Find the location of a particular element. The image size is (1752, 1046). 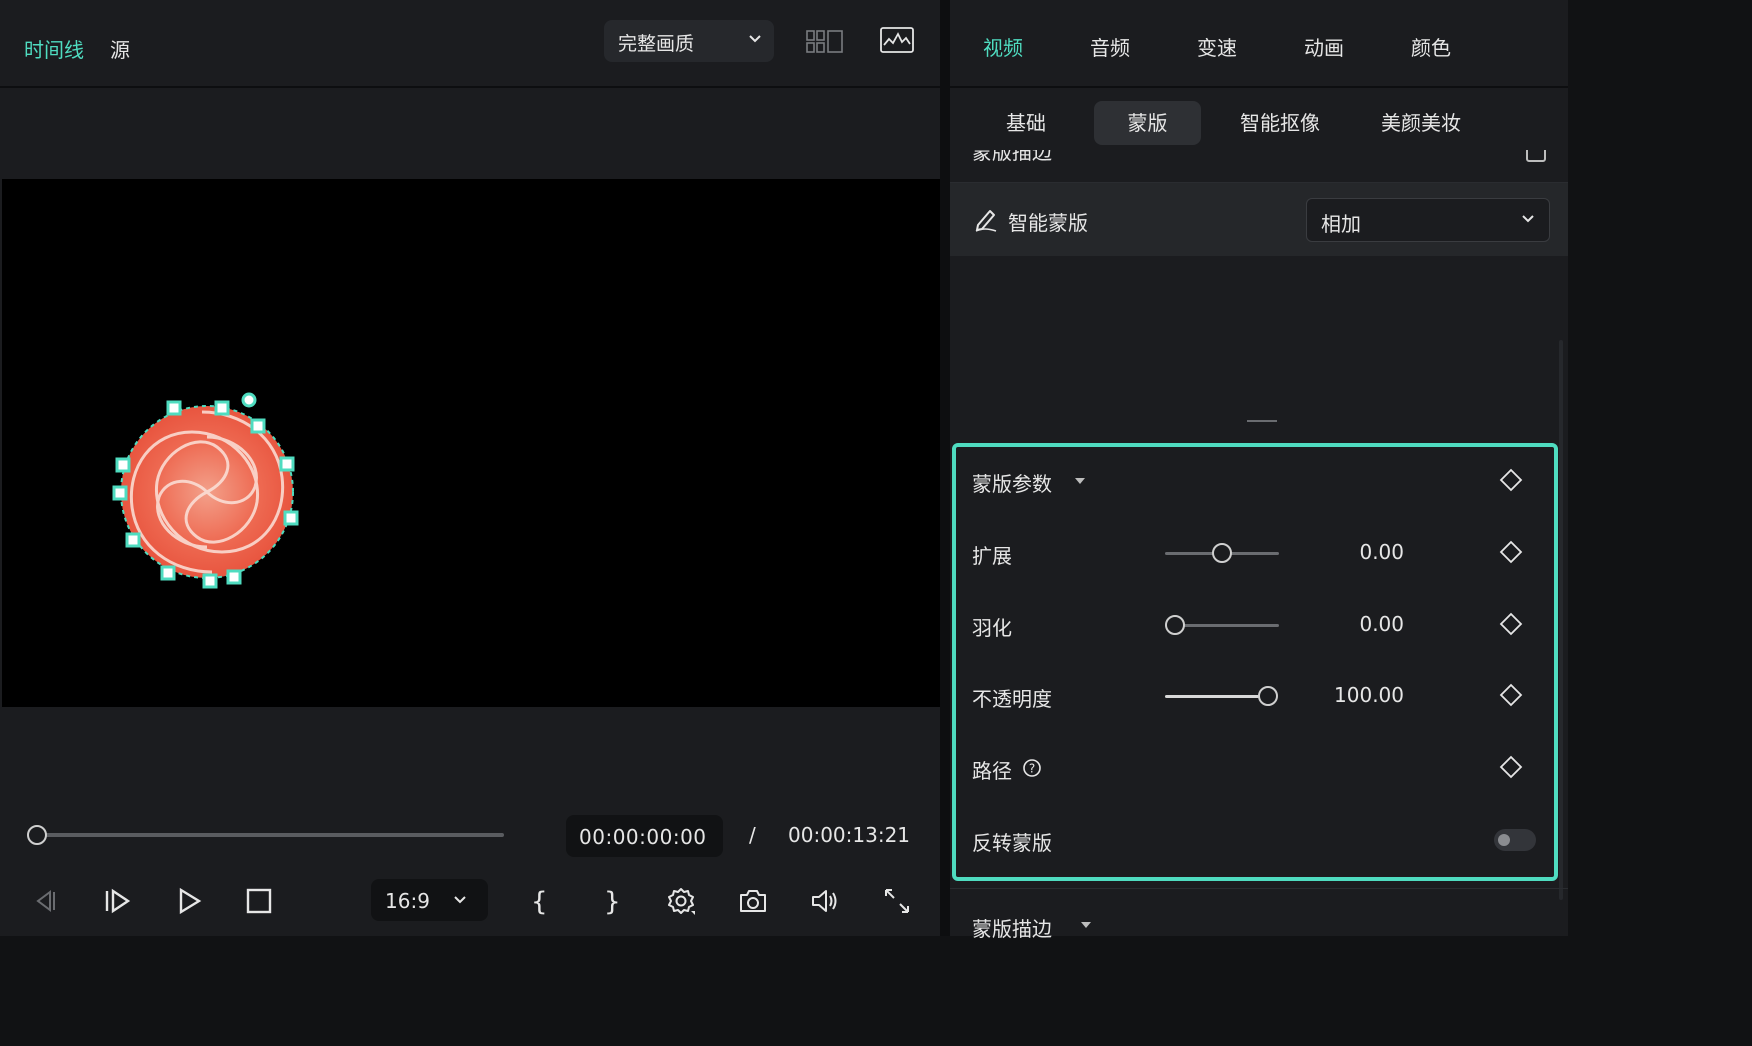

next-frame-button is located at coordinates (117, 901).